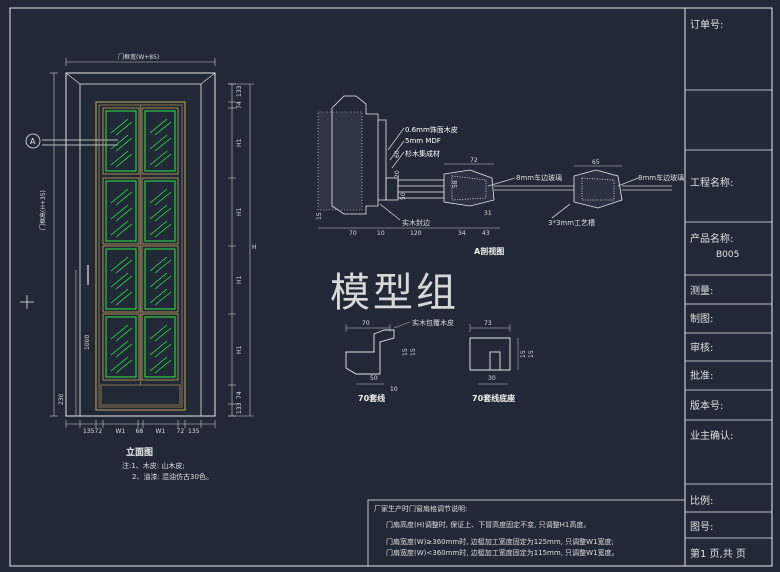  Describe the element at coordinates (728, 255) in the screenshot. I see `product-code: B005` at that location.